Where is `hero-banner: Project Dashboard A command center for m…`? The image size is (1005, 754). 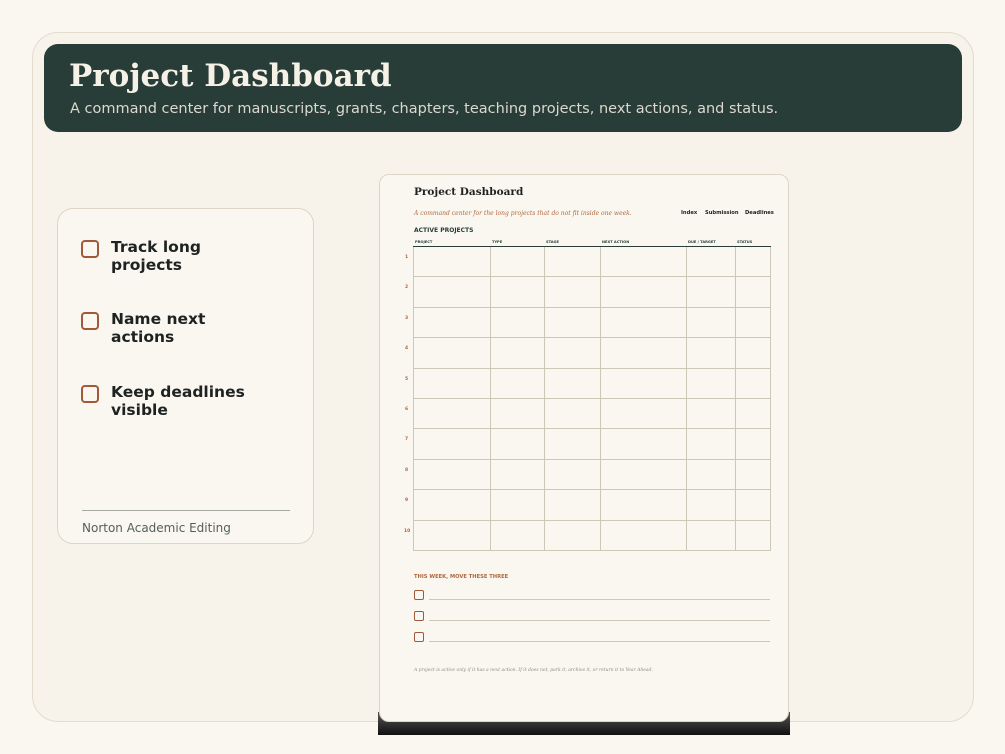 hero-banner: Project Dashboard A command center for m… is located at coordinates (503, 88).